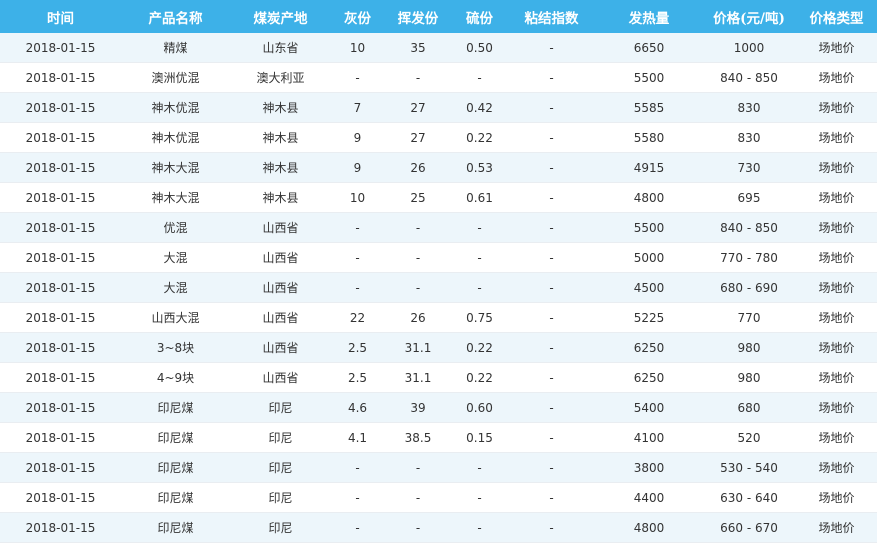 The width and height of the screenshot is (877, 543). I want to click on ash-cell: 2.5, so click(357, 377).